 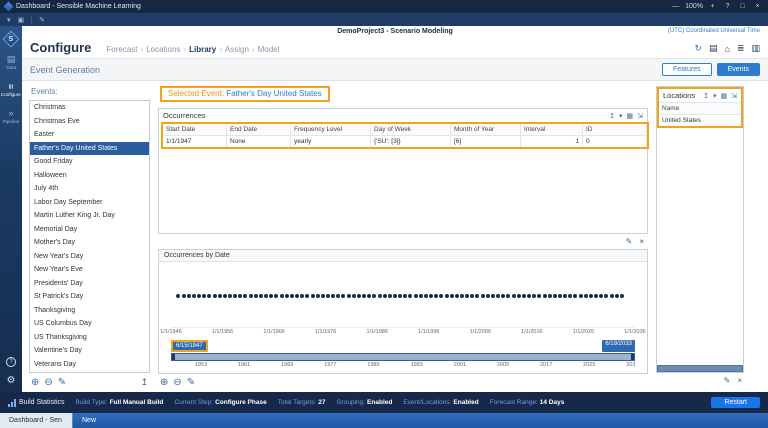 What do you see at coordinates (700, 368) in the screenshot?
I see `locations-scrollbar` at bounding box center [700, 368].